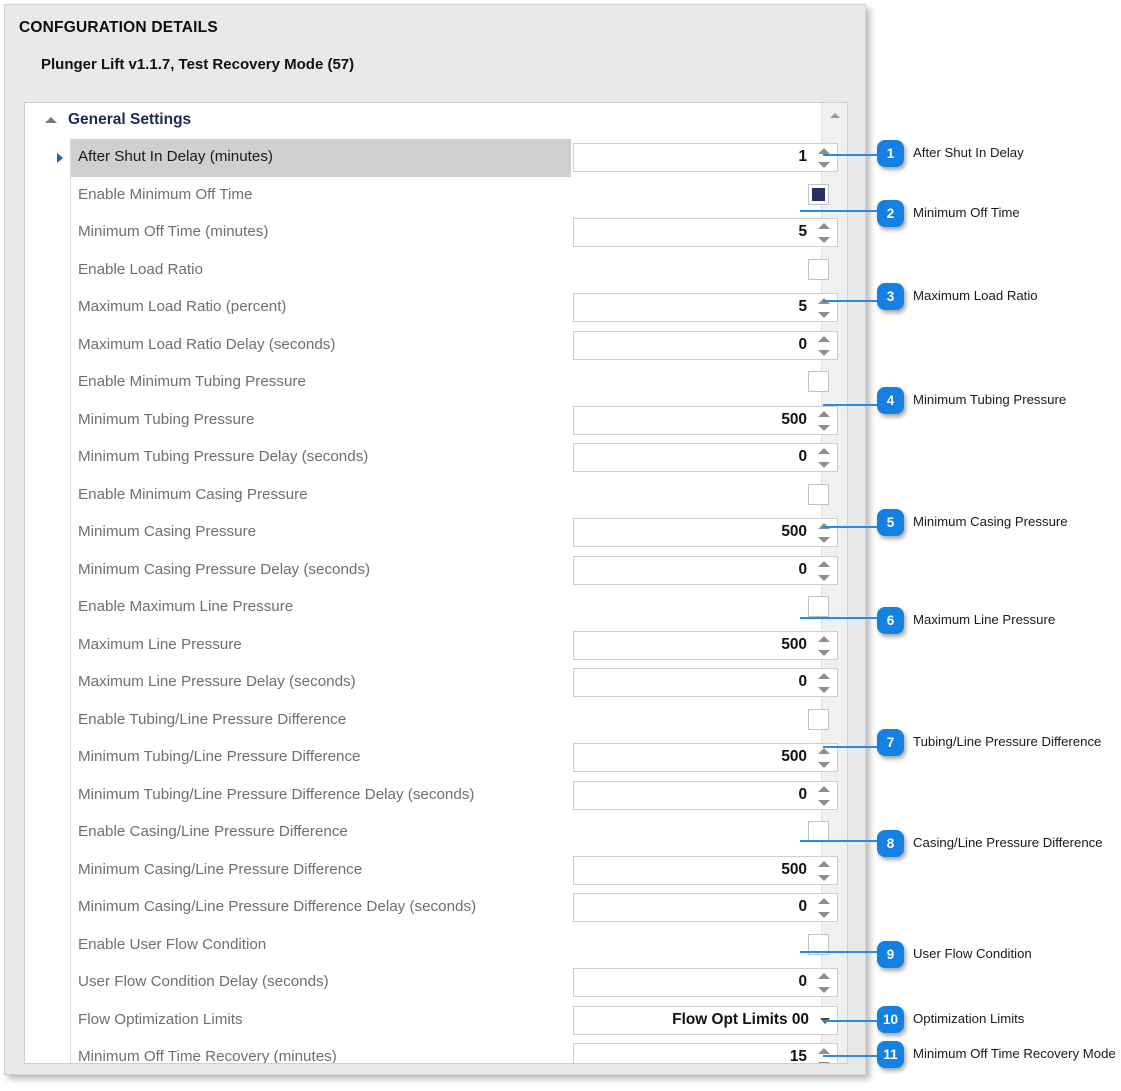  What do you see at coordinates (431, 158) in the screenshot?
I see `settings-row: After Shut In Delay (minutes) 1` at bounding box center [431, 158].